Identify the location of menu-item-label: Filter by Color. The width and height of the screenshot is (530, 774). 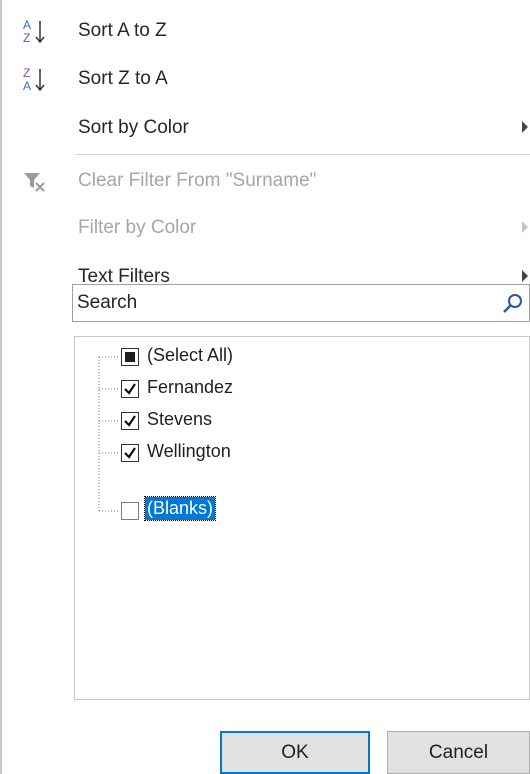
(137, 227).